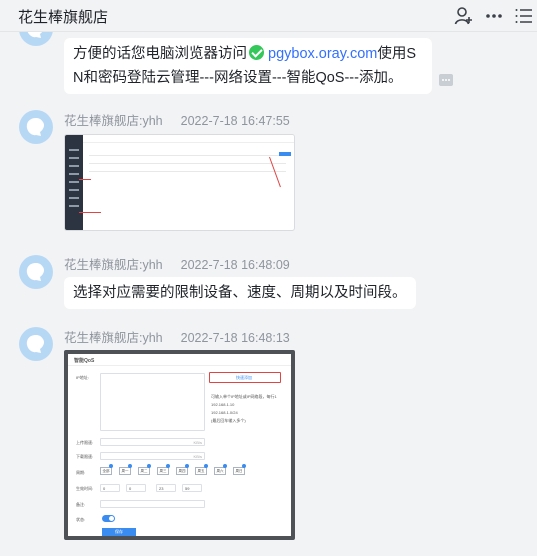  I want to click on list-icon, so click(524, 16).